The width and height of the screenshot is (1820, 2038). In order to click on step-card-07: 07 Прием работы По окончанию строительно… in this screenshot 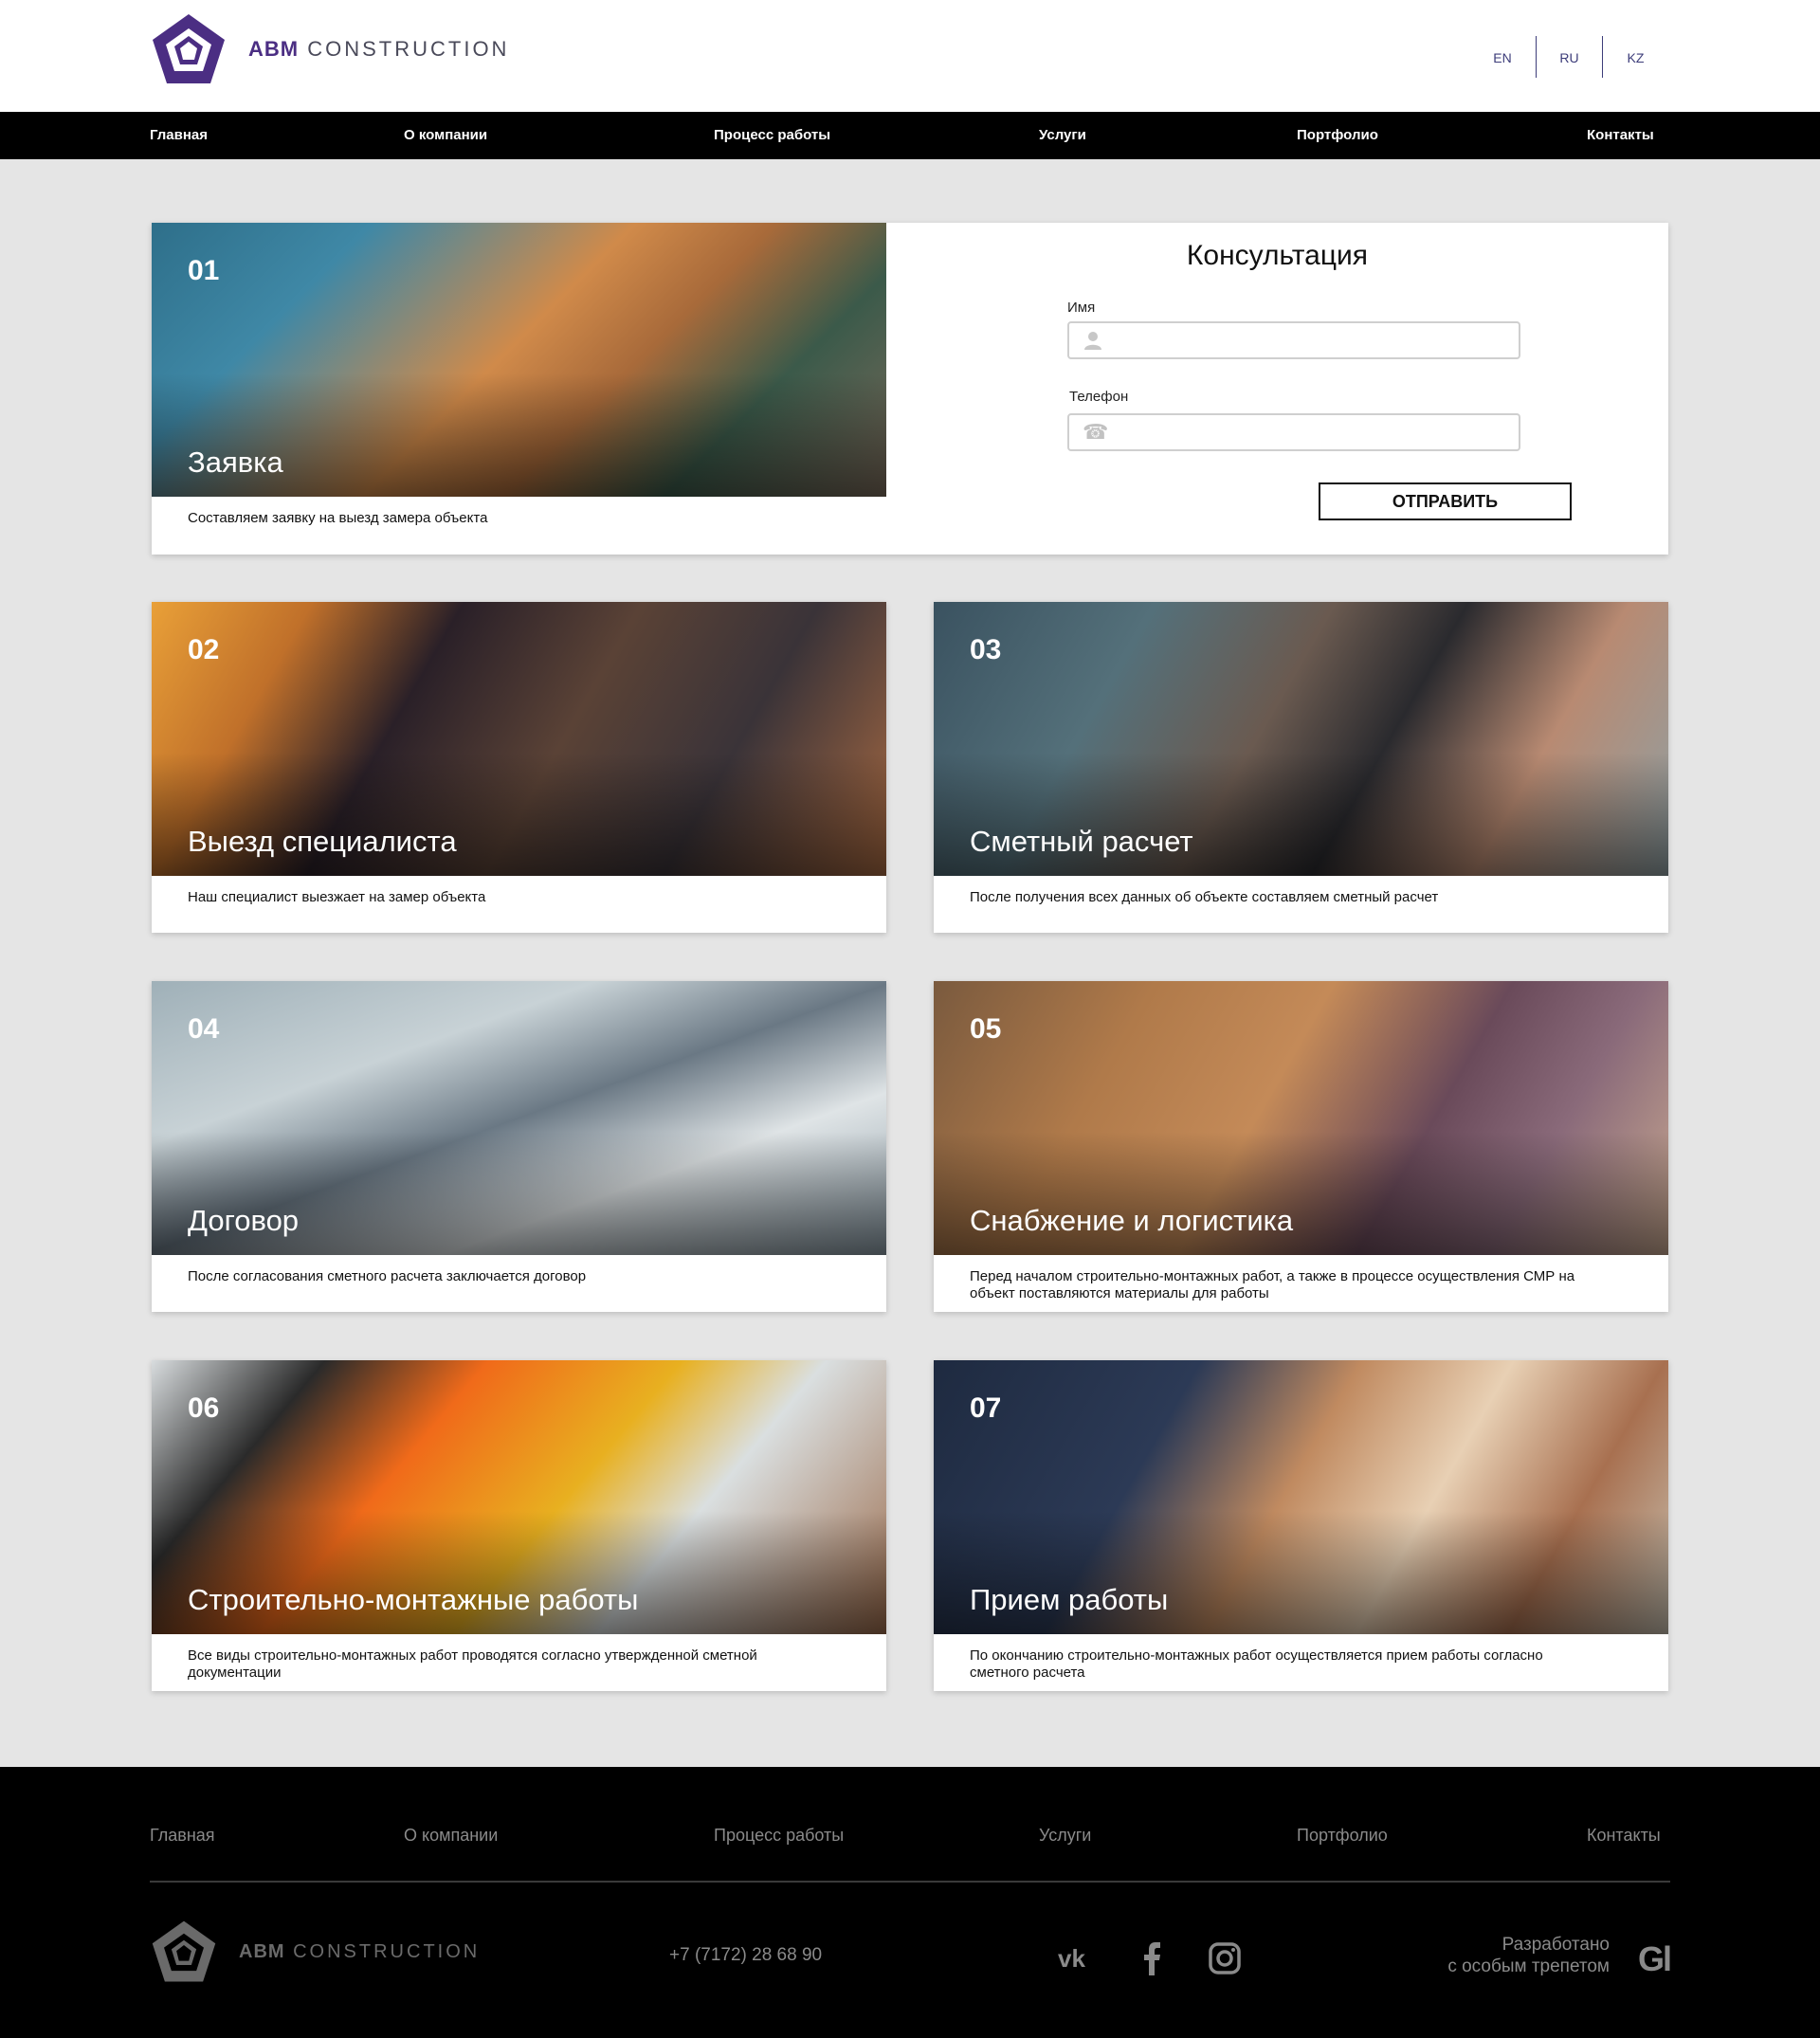, I will do `click(1301, 1525)`.